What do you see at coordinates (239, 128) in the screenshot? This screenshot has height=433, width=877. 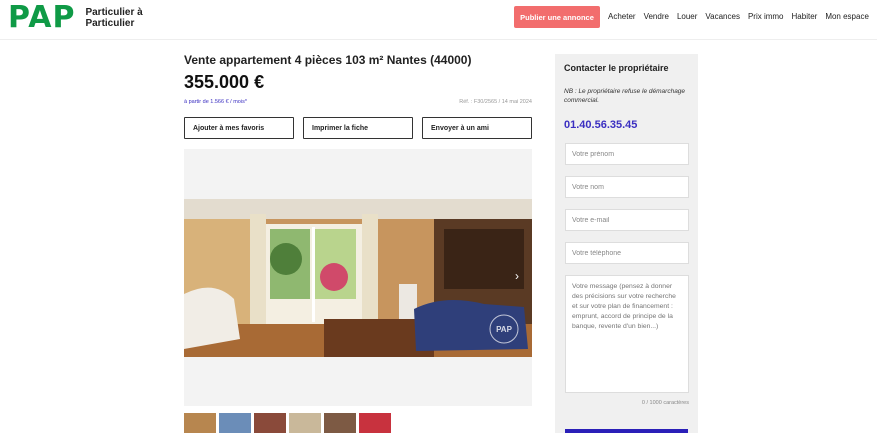 I see `add-favorite-button: Ajouter à mes favoris` at bounding box center [239, 128].